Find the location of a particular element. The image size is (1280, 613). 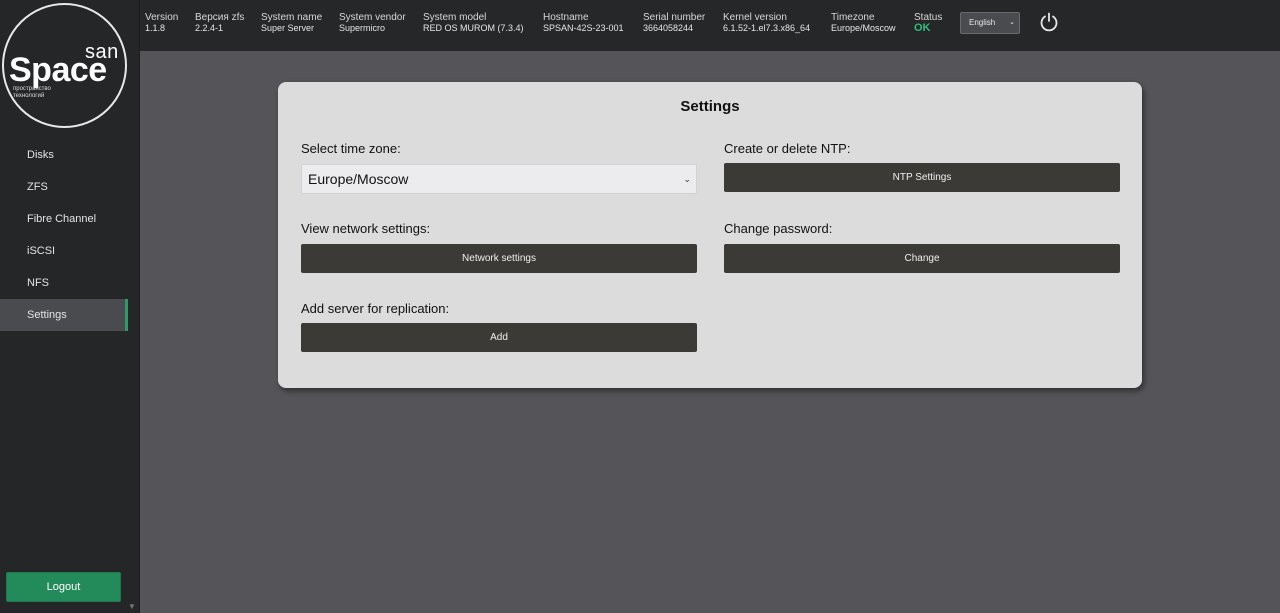

header-version: Version 1.1.8 is located at coordinates (161, 23).